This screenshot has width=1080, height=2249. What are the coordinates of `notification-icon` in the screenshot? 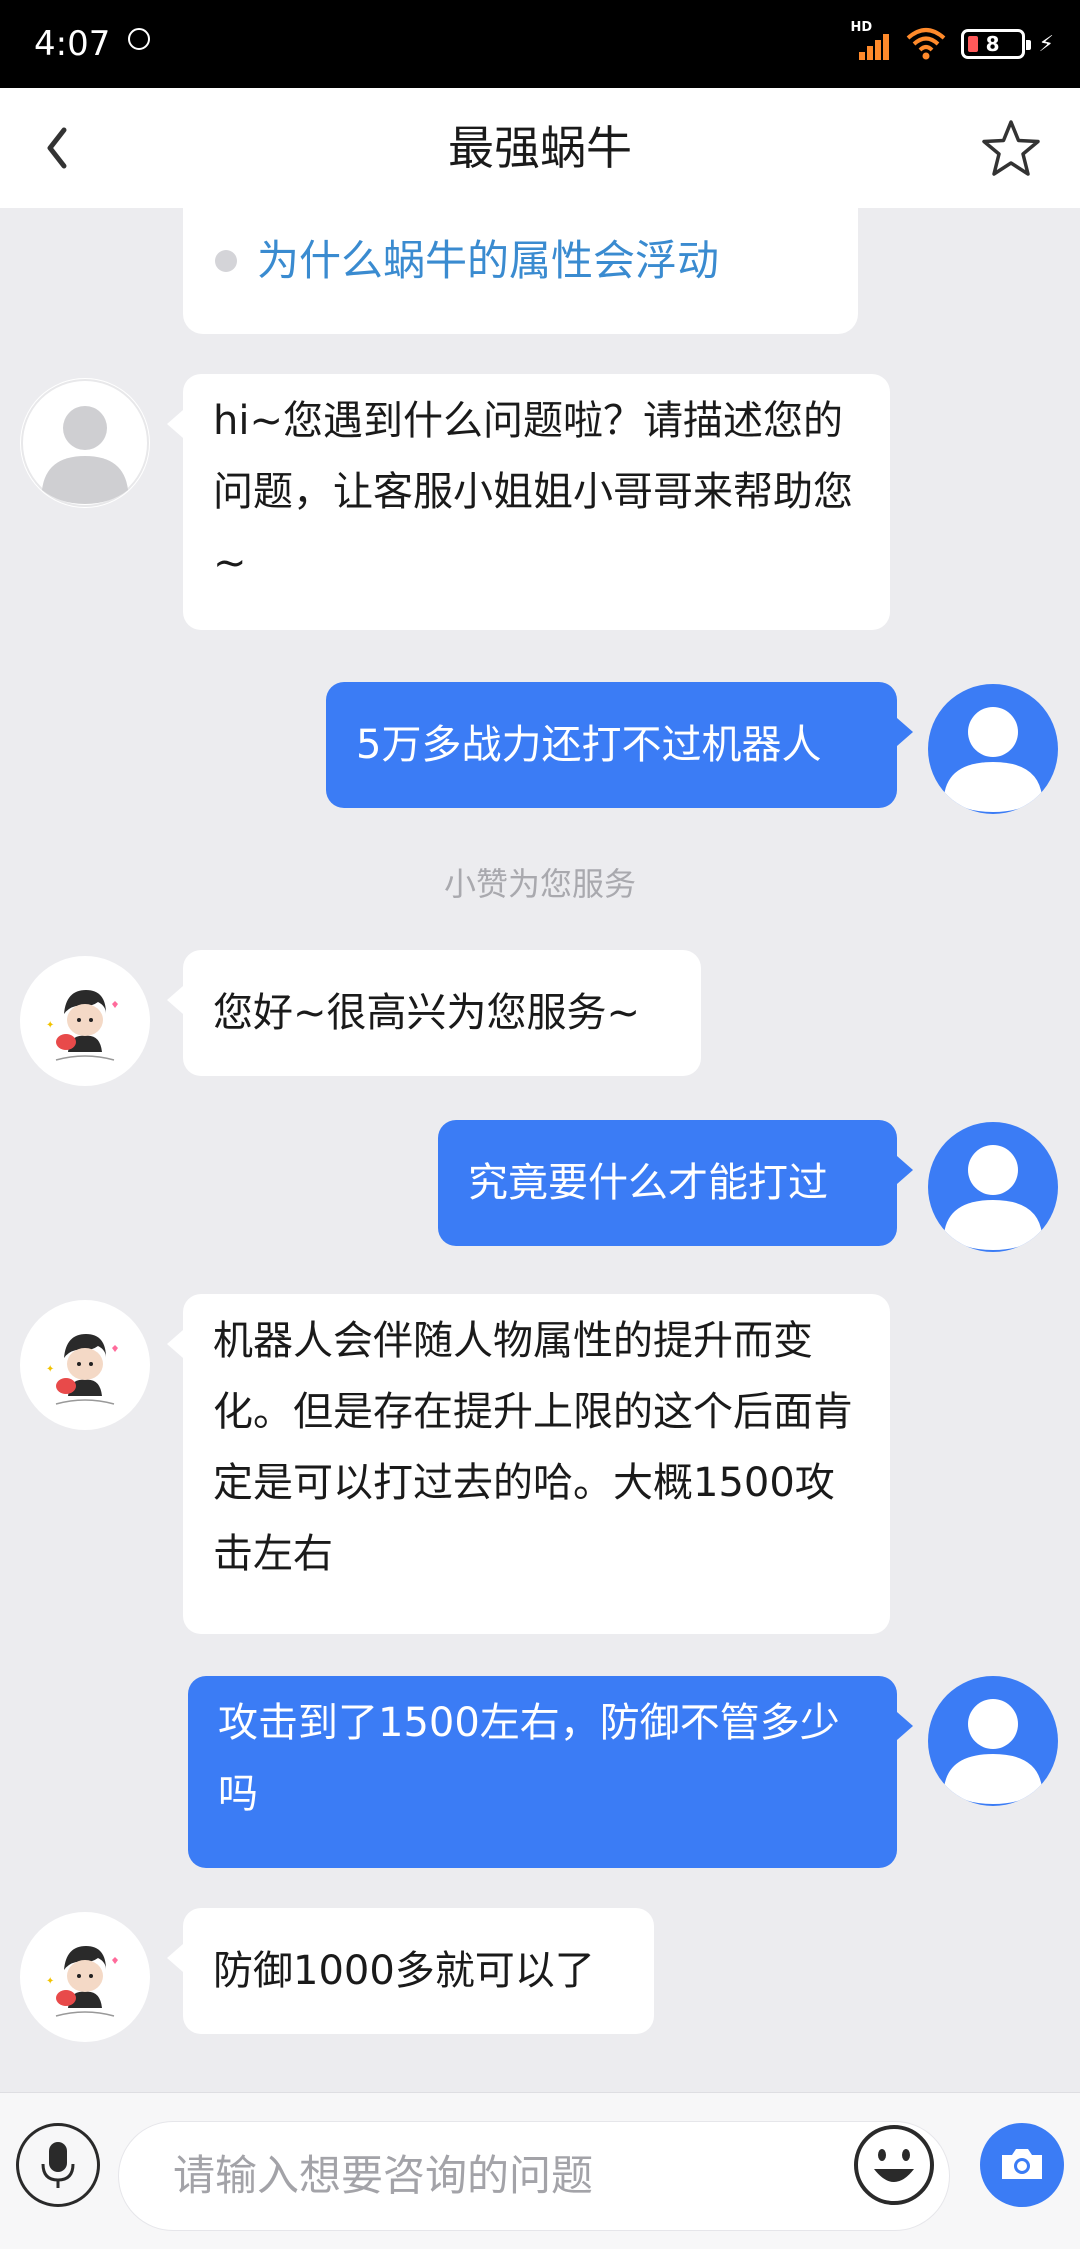 It's located at (139, 39).